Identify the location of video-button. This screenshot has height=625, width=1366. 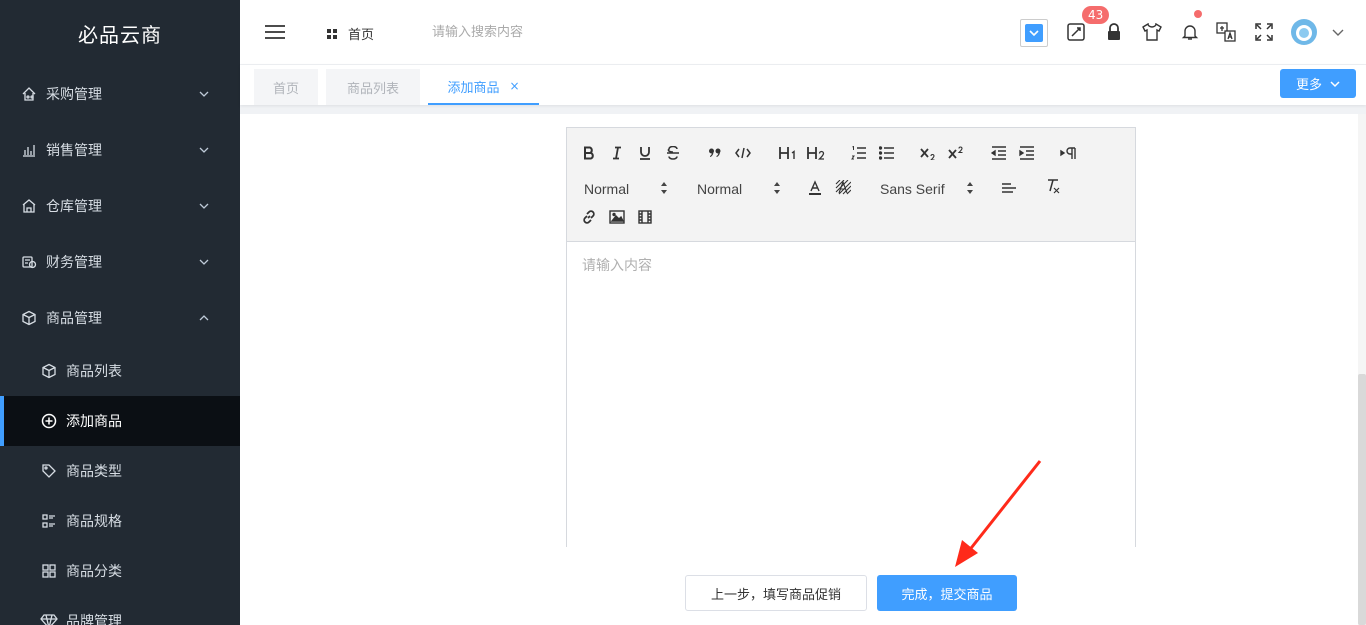
(645, 217).